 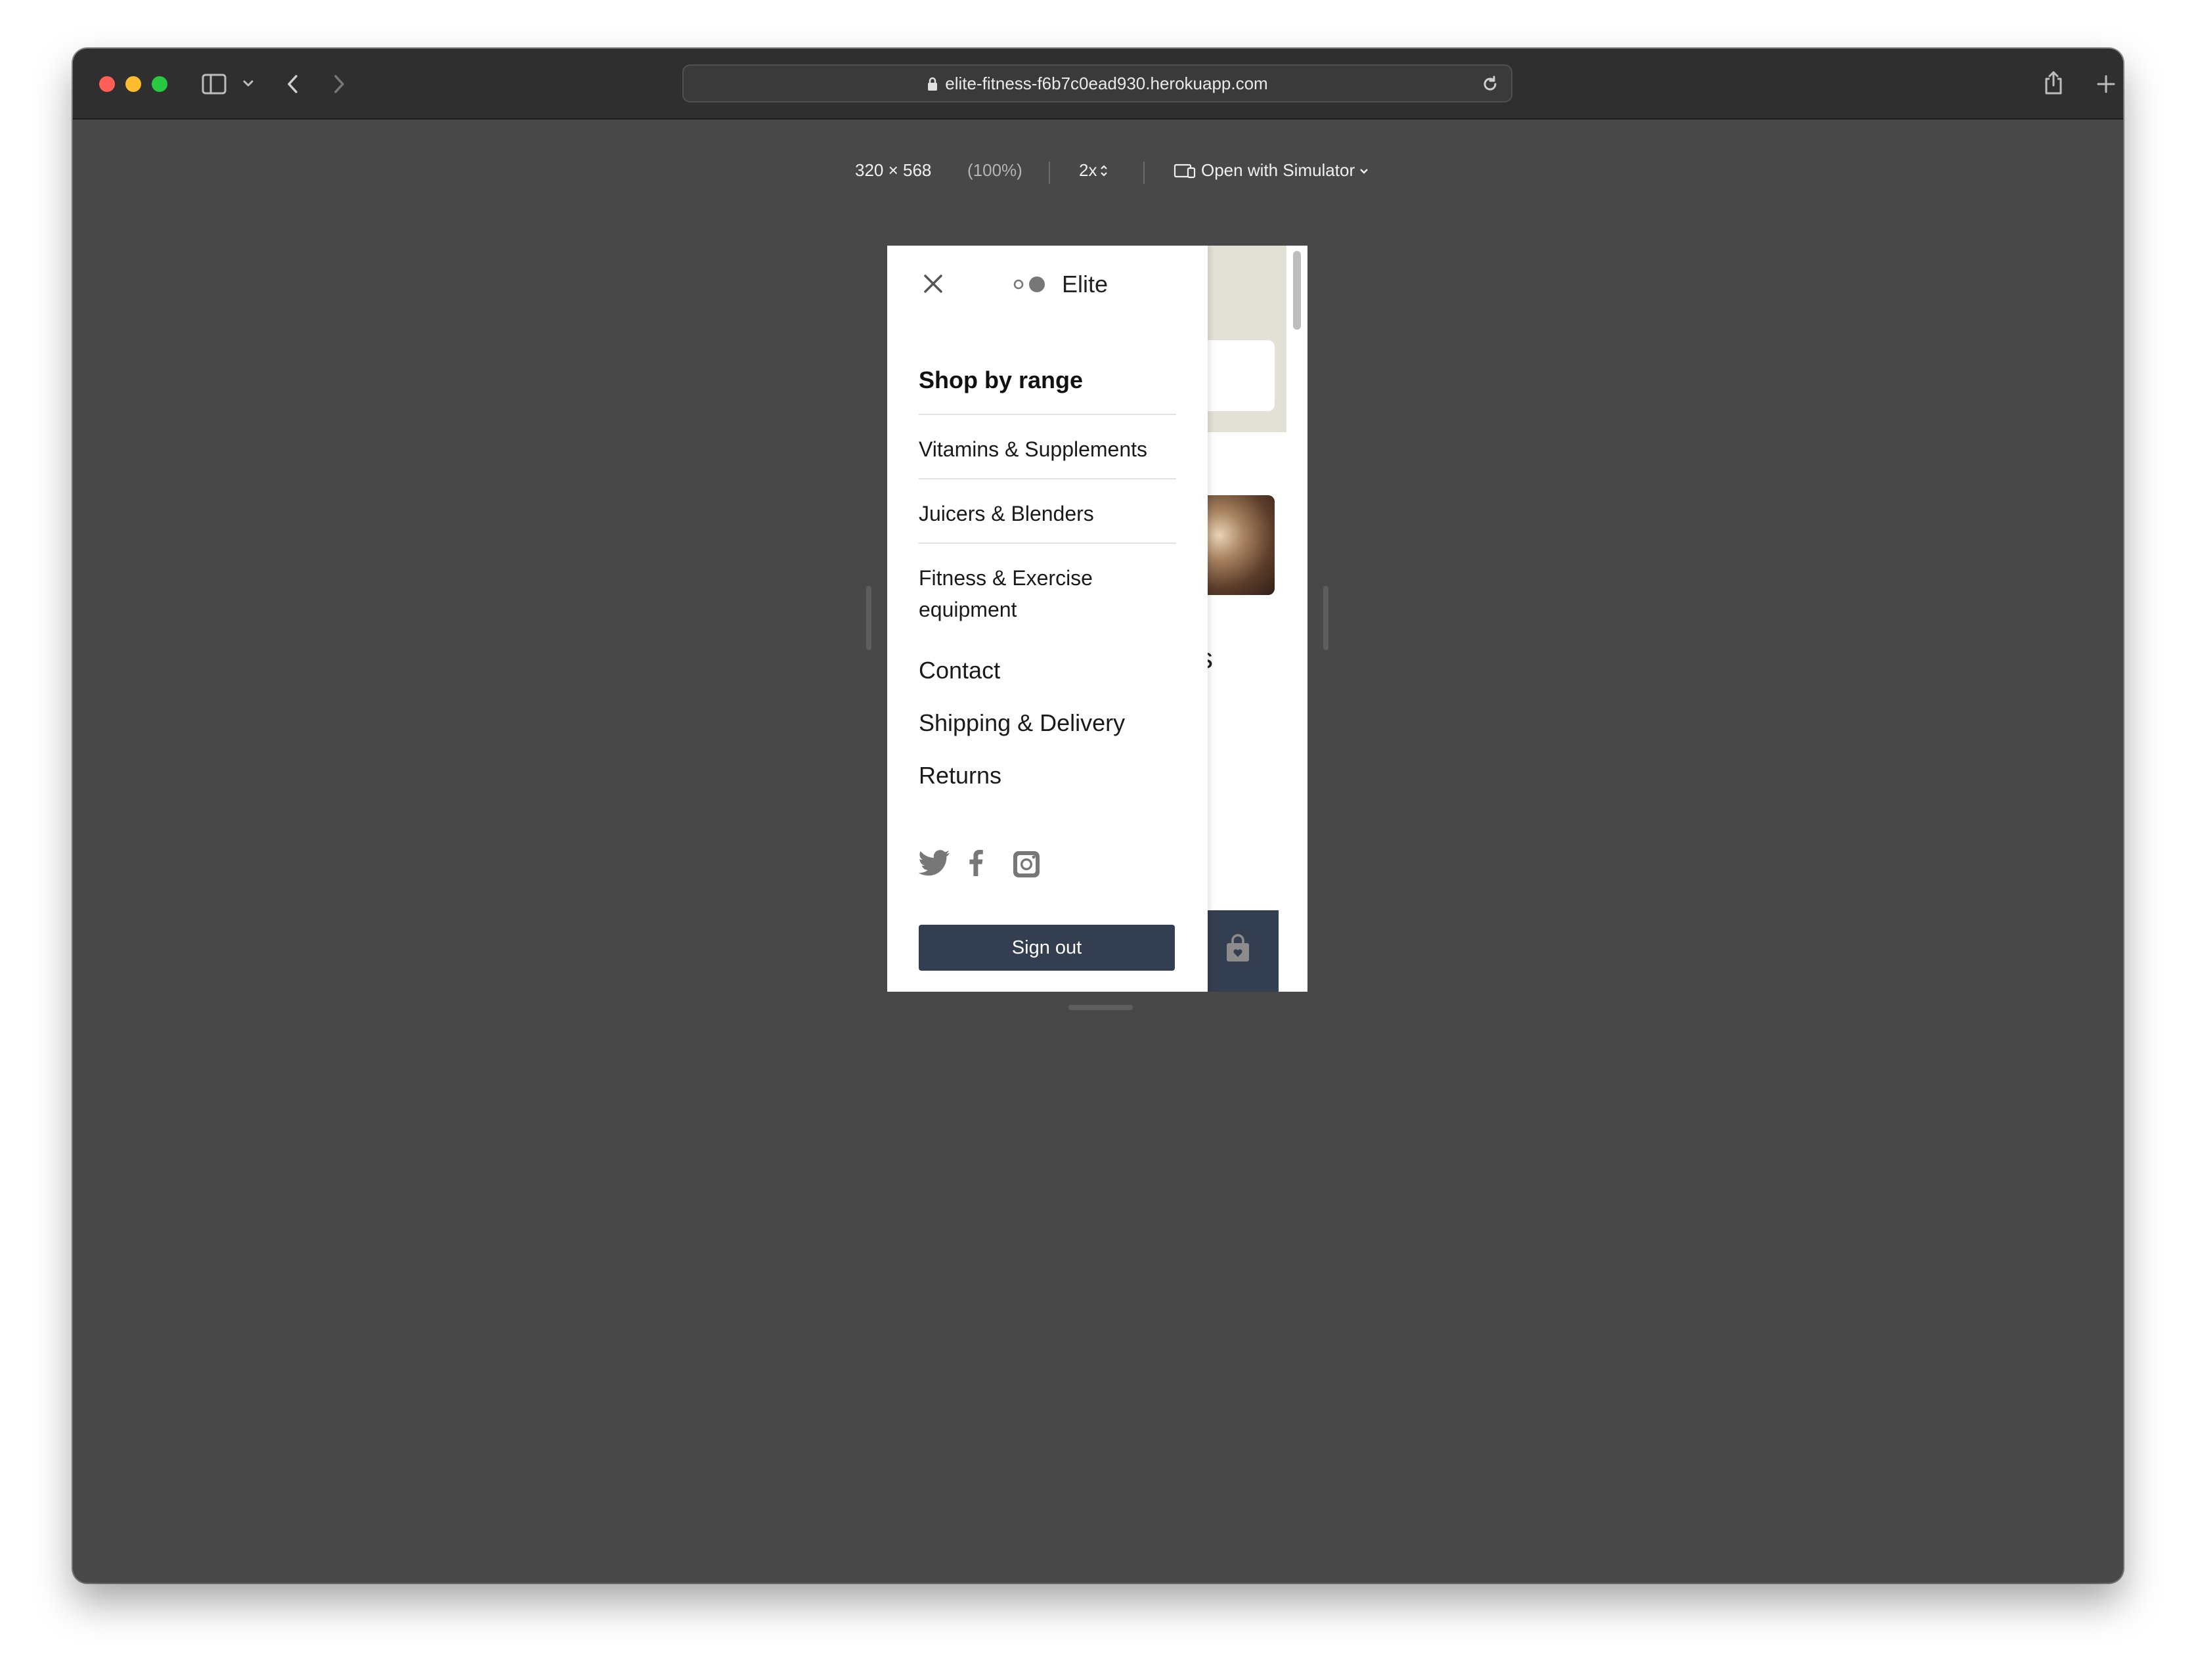 I want to click on scale-value: 2x, so click(x=1088, y=170).